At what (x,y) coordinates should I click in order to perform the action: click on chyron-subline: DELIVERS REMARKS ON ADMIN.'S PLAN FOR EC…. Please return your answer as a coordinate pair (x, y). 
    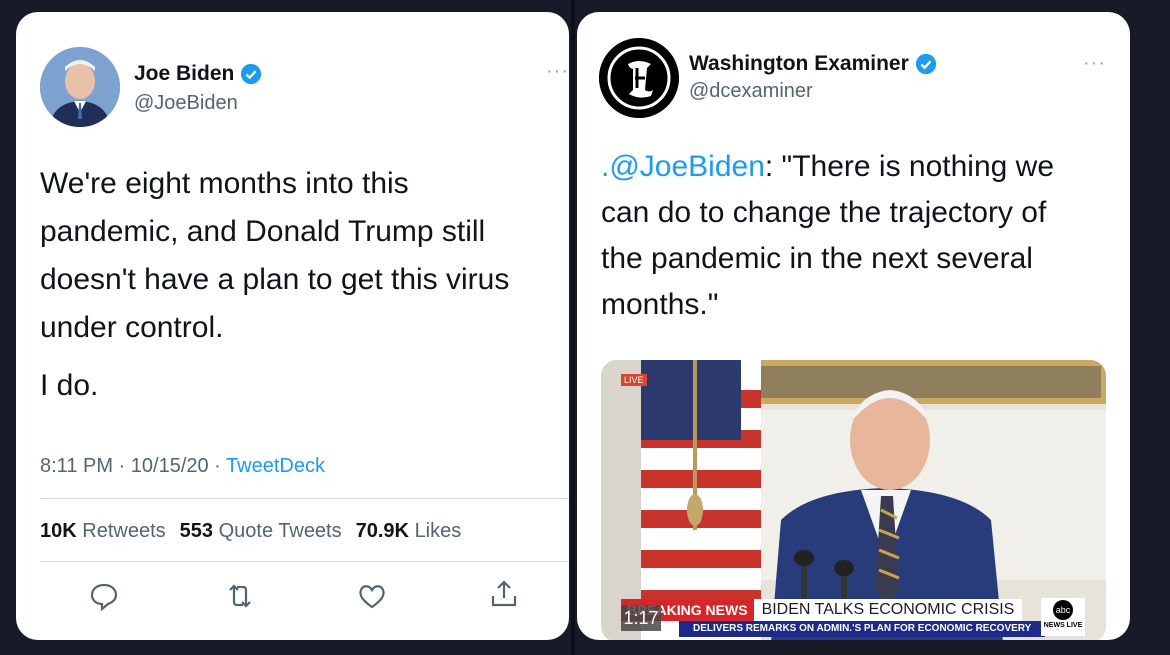
    Looking at the image, I should click on (862, 629).